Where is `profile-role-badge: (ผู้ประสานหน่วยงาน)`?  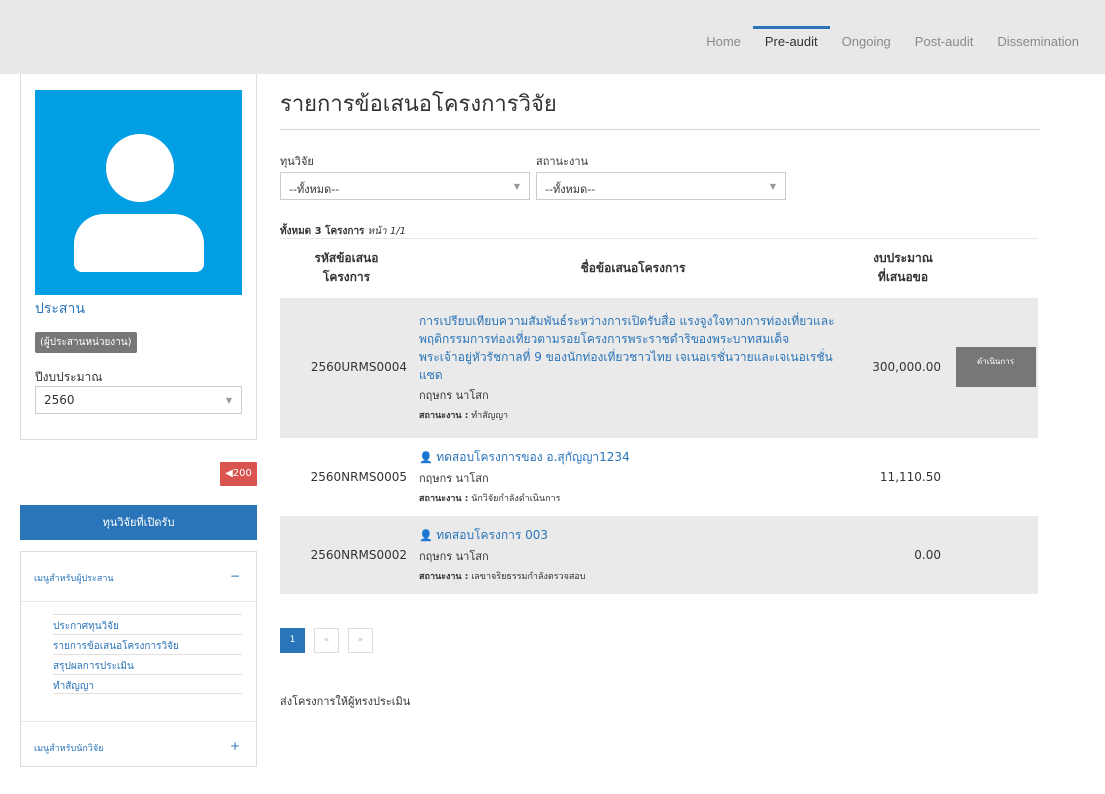 profile-role-badge: (ผู้ประสานหน่วยงาน) is located at coordinates (86, 342).